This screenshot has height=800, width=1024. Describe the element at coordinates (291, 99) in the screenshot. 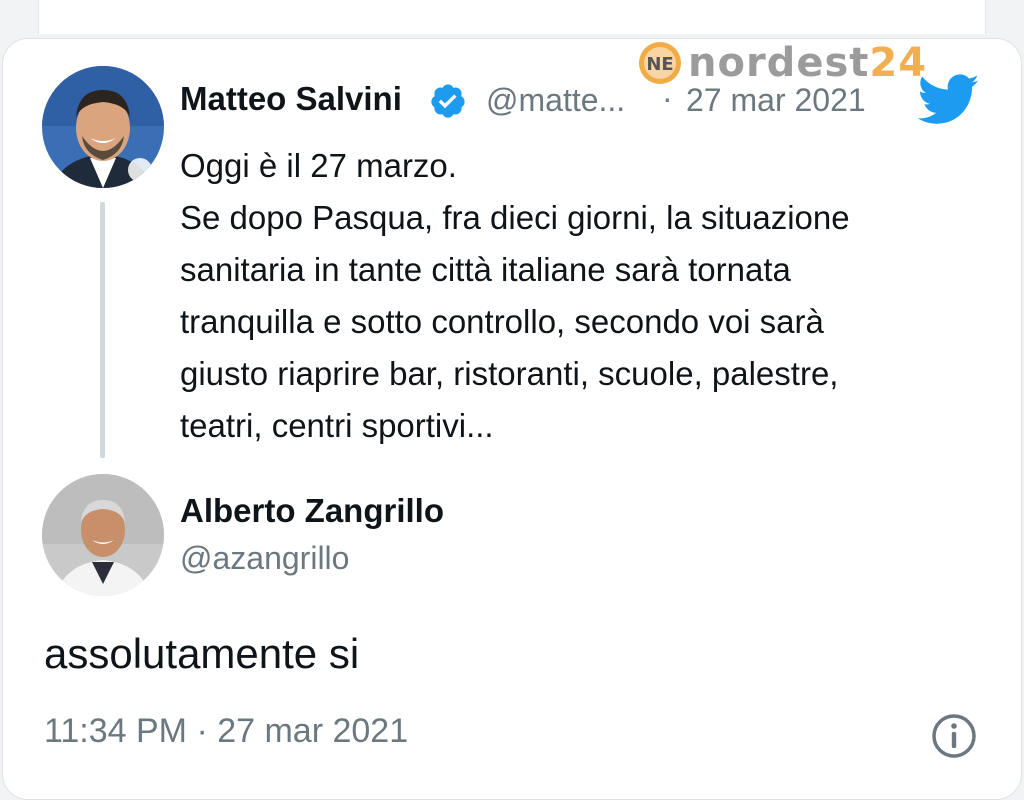

I see `quoted-author-name: Matteo Salvini` at that location.